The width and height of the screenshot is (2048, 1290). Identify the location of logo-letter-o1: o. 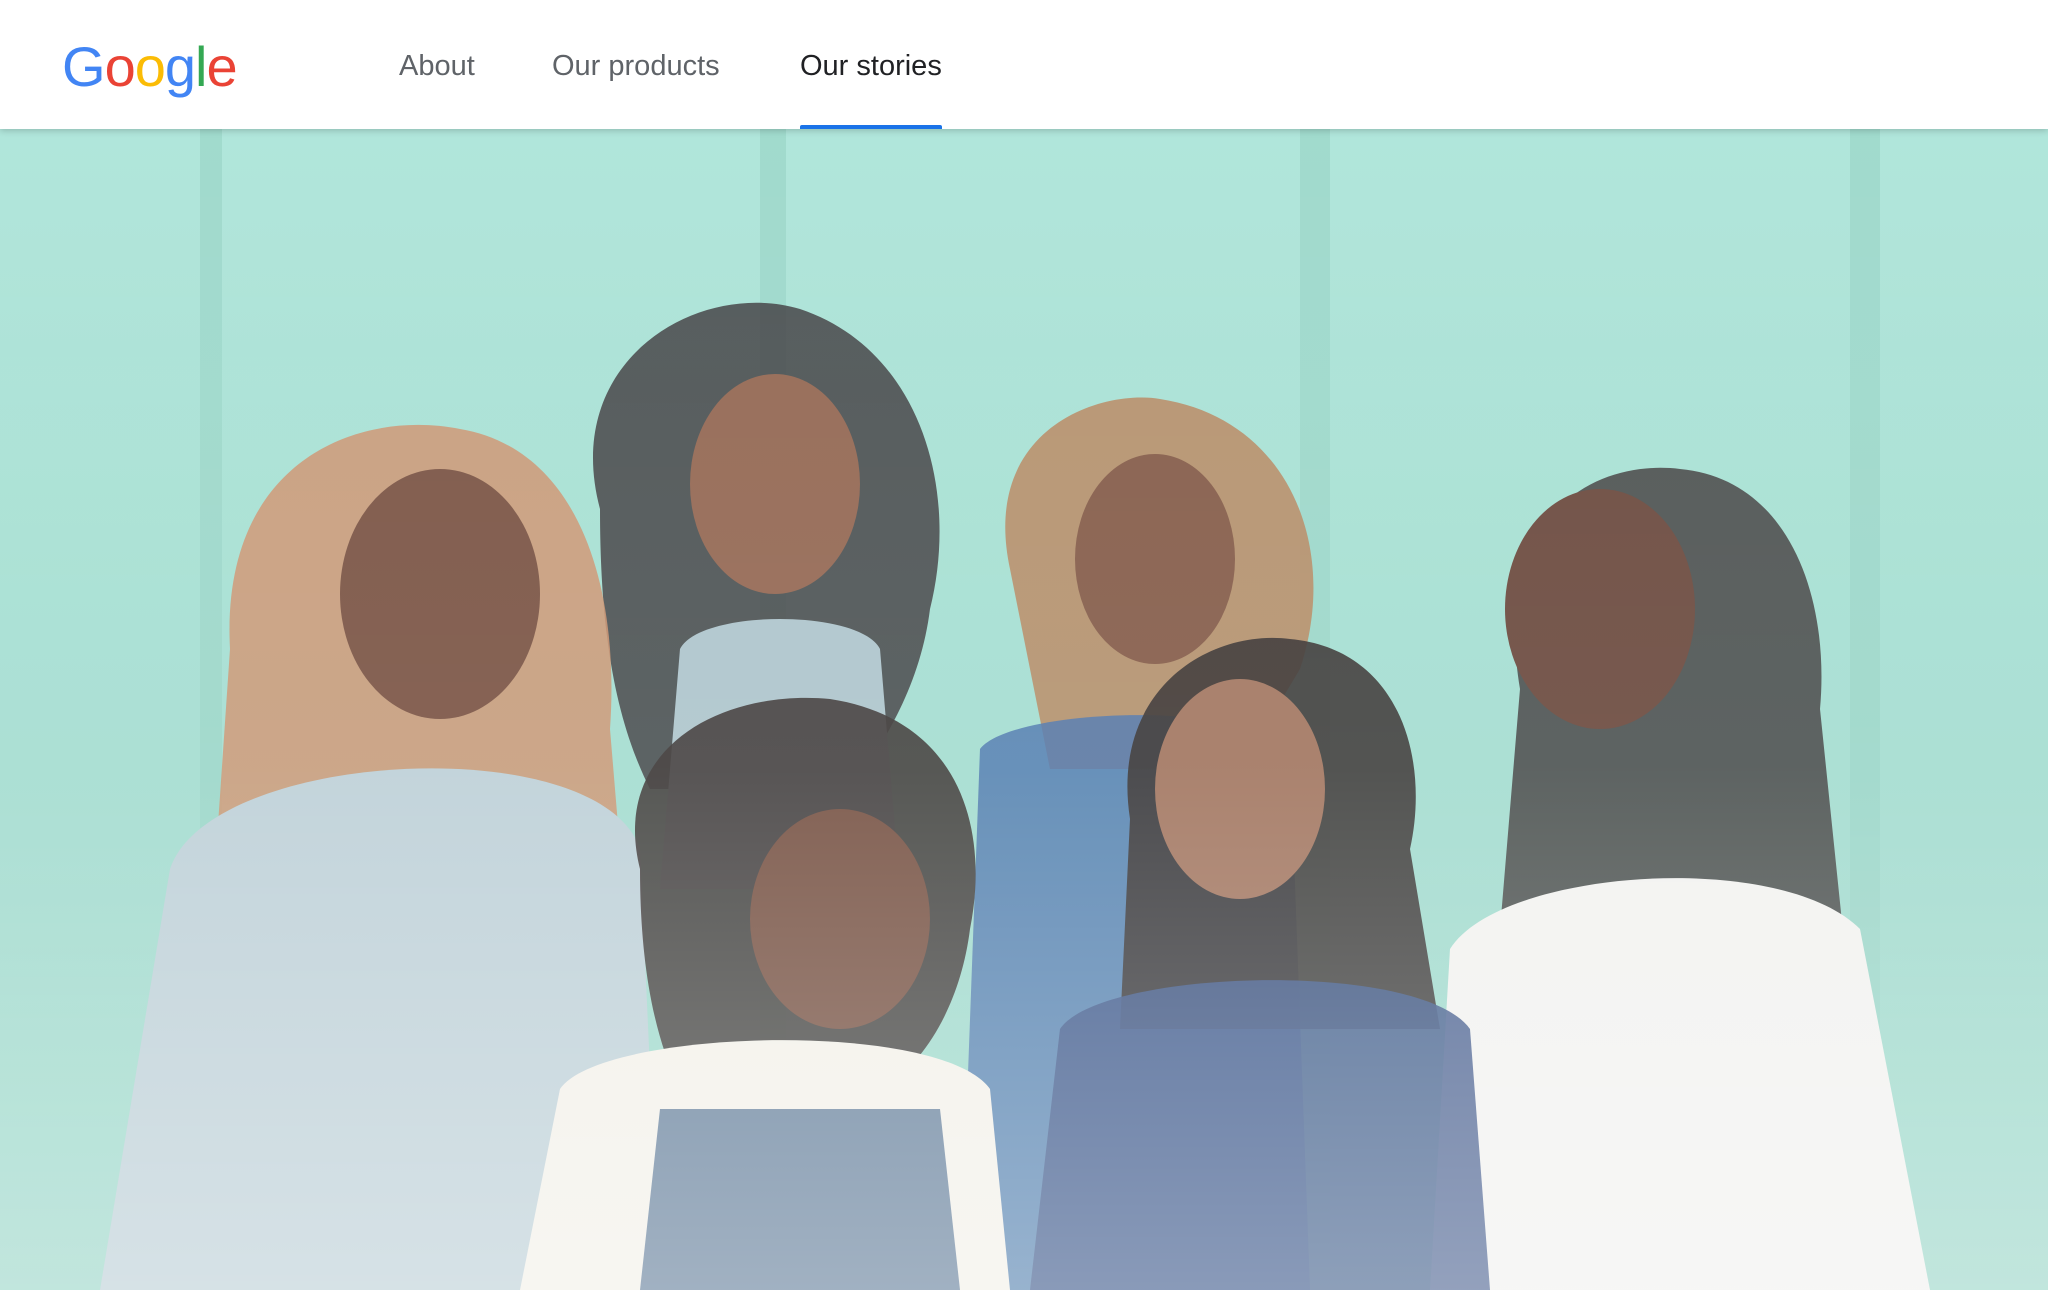
(120, 66).